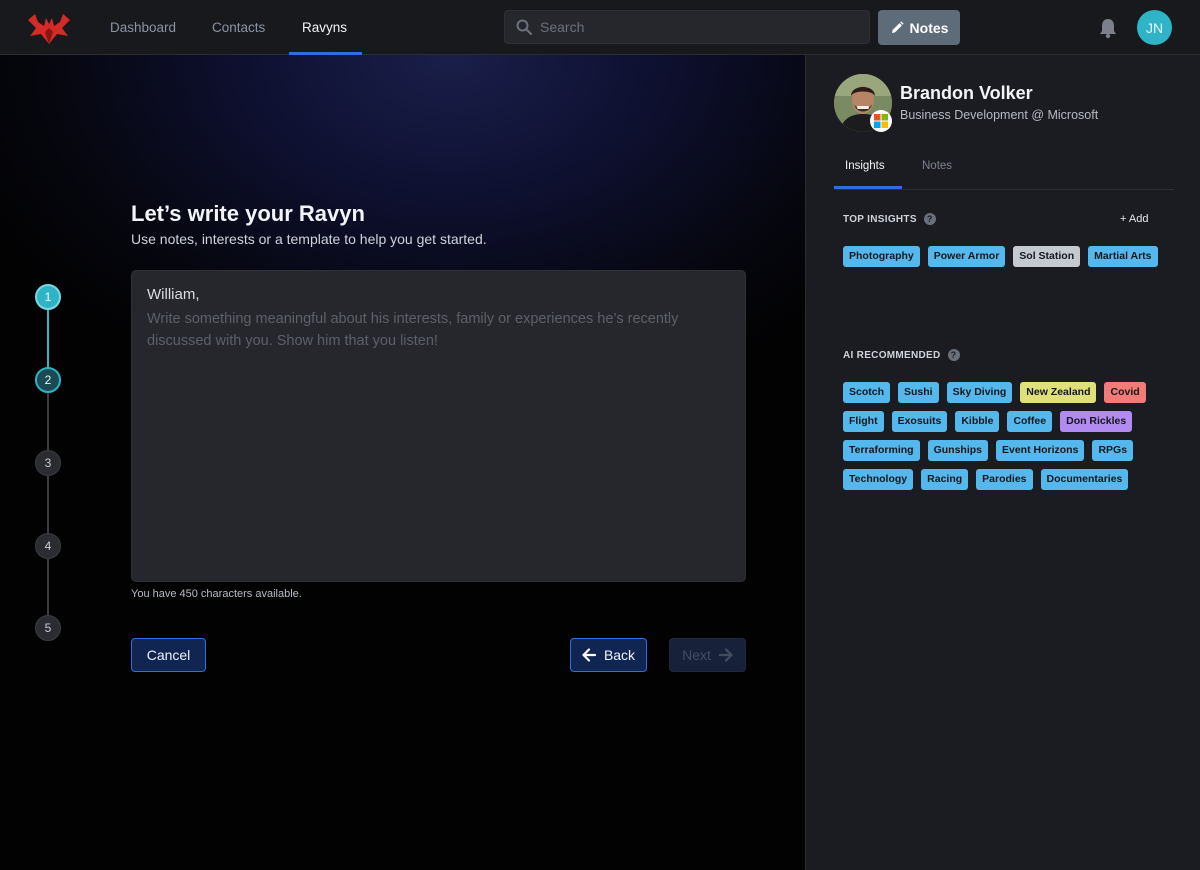  I want to click on bell-icon, so click(1108, 28).